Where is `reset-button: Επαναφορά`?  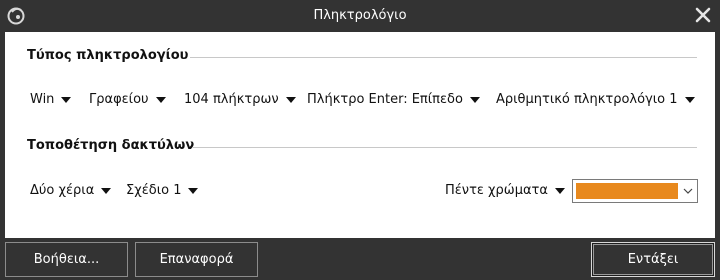 reset-button: Επαναφορά is located at coordinates (196, 259).